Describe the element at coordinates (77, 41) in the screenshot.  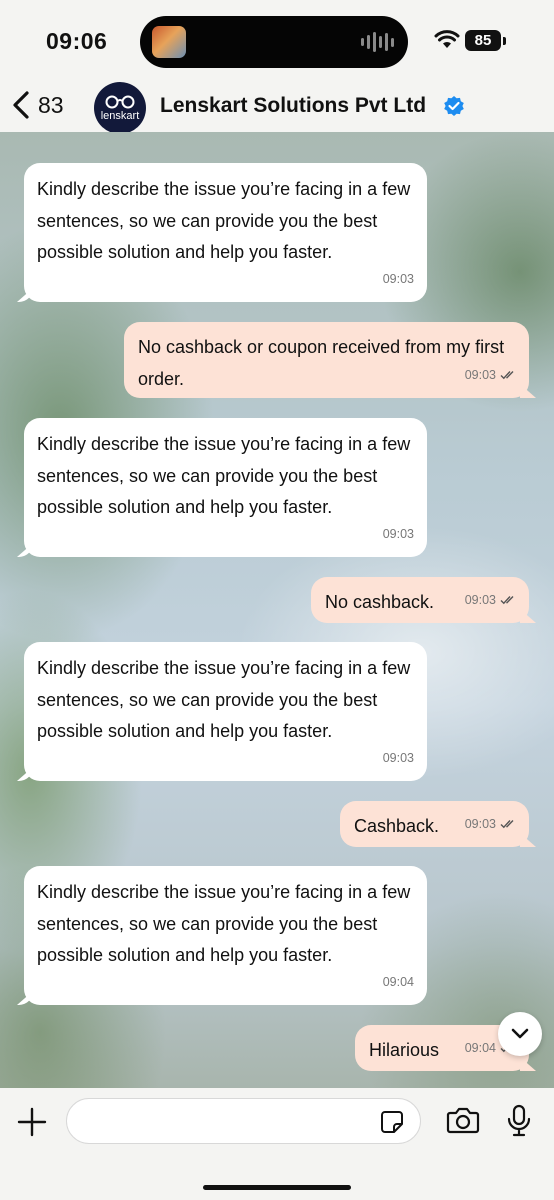
I see `status-time: 09:06` at that location.